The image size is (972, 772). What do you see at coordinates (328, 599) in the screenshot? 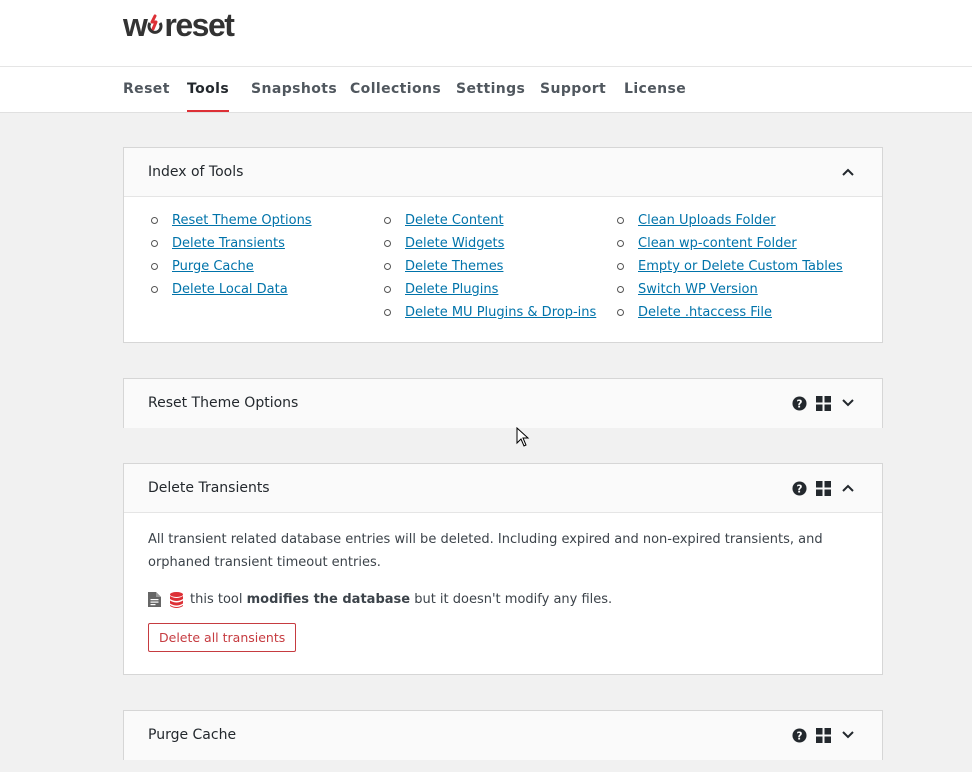
I see `impact-bold: modifies the database` at bounding box center [328, 599].